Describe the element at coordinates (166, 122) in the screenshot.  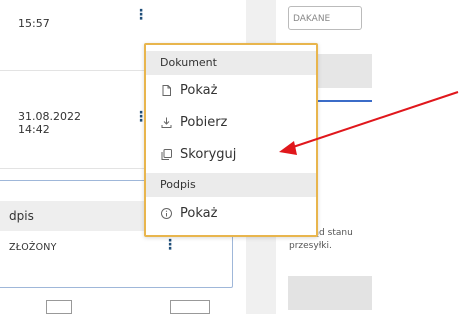
I see `download-icon` at that location.